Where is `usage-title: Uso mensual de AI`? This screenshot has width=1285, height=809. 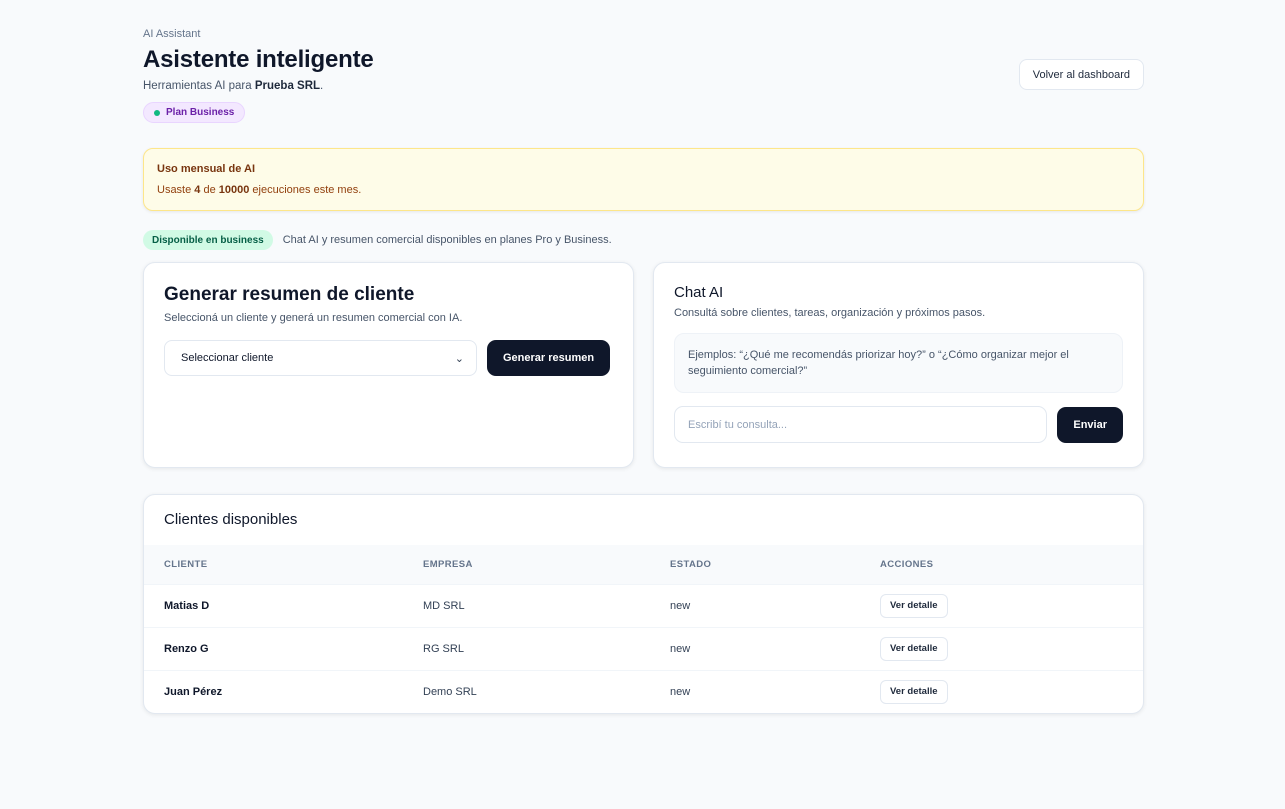
usage-title: Uso mensual de AI is located at coordinates (206, 169).